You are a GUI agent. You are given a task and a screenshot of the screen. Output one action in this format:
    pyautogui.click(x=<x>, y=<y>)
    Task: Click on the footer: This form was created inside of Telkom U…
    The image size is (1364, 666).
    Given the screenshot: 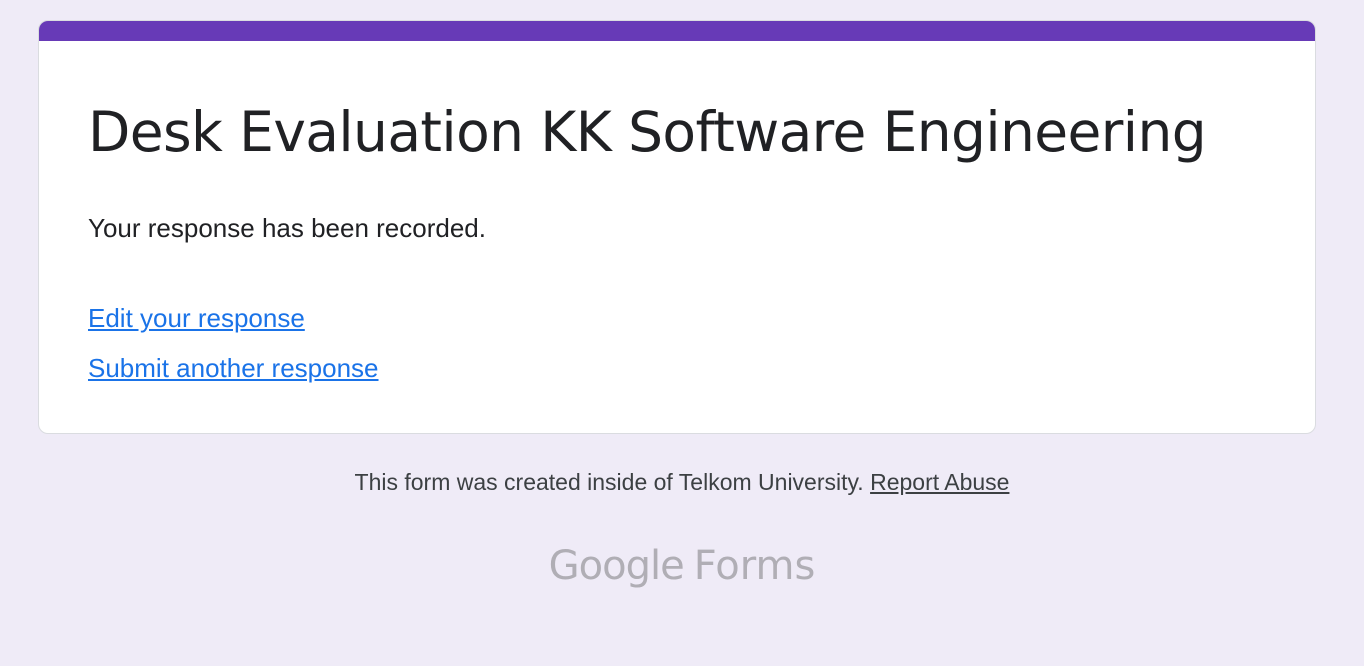 What is the action you would take?
    pyautogui.click(x=682, y=482)
    